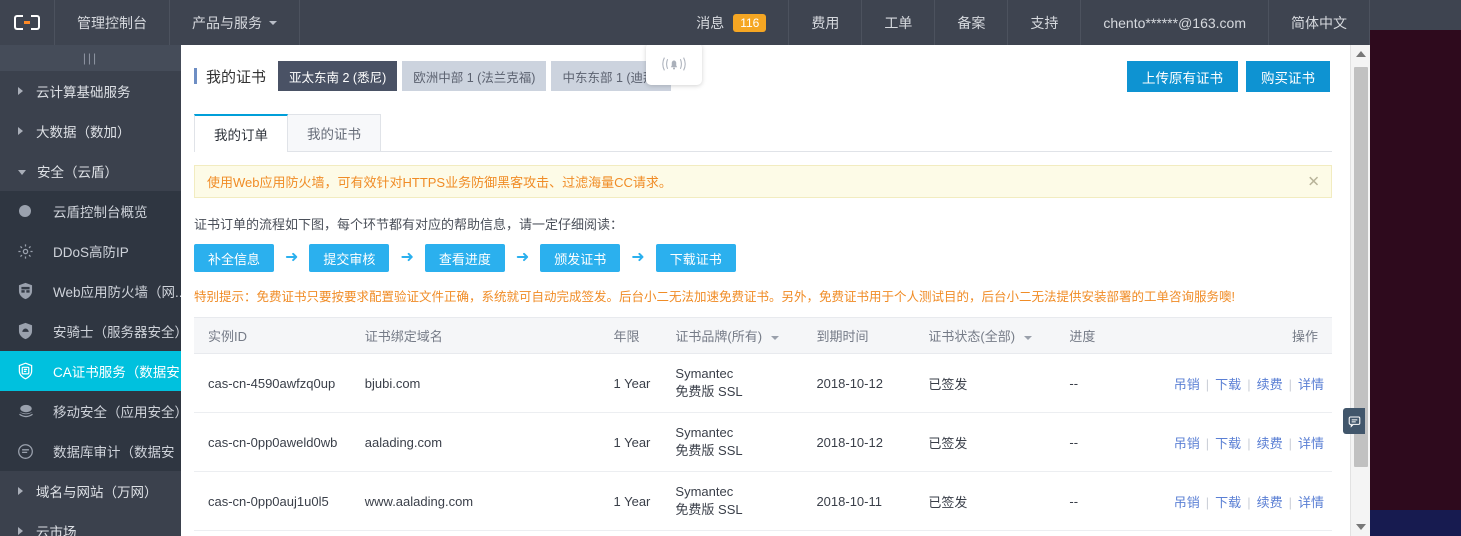  I want to click on sidebar-item-server-guard: 安骑士（服务器安全）, so click(90, 331).